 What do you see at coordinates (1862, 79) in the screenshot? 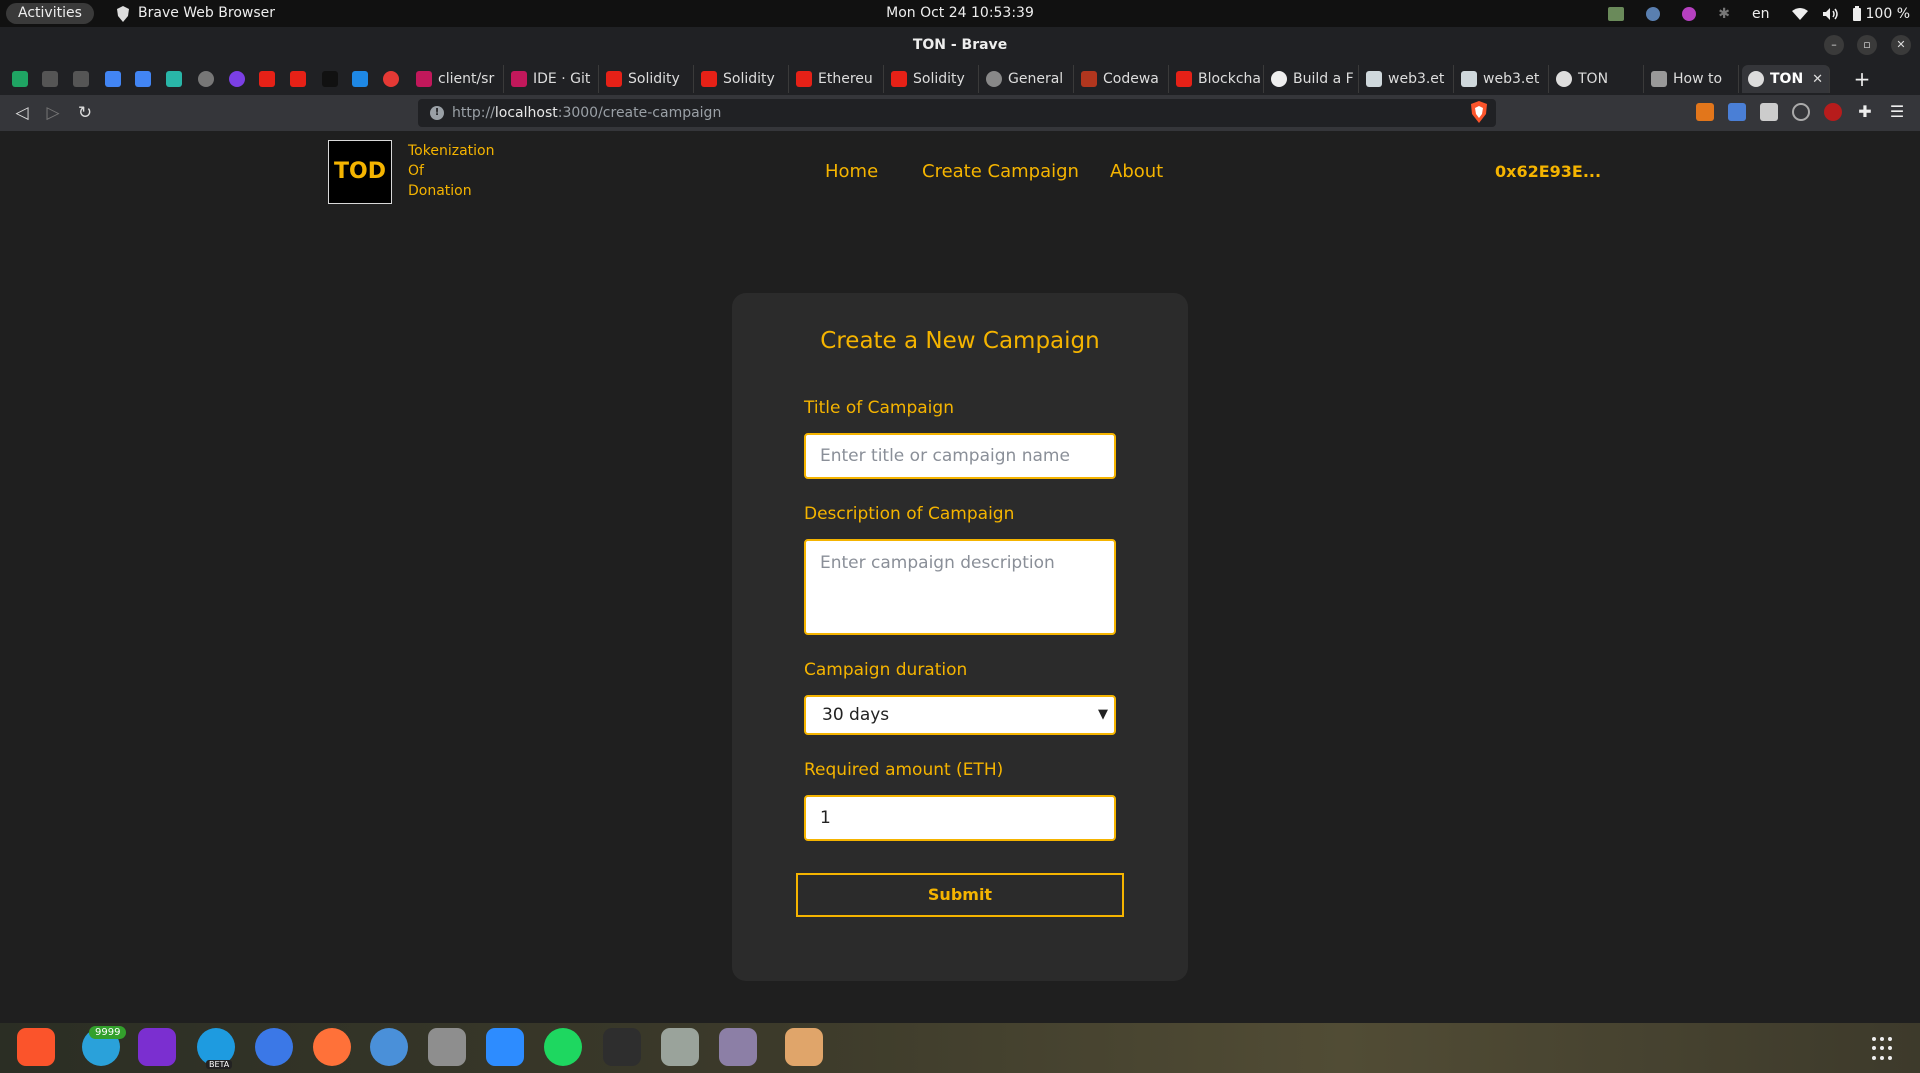
I see `new-tab-button: +` at bounding box center [1862, 79].